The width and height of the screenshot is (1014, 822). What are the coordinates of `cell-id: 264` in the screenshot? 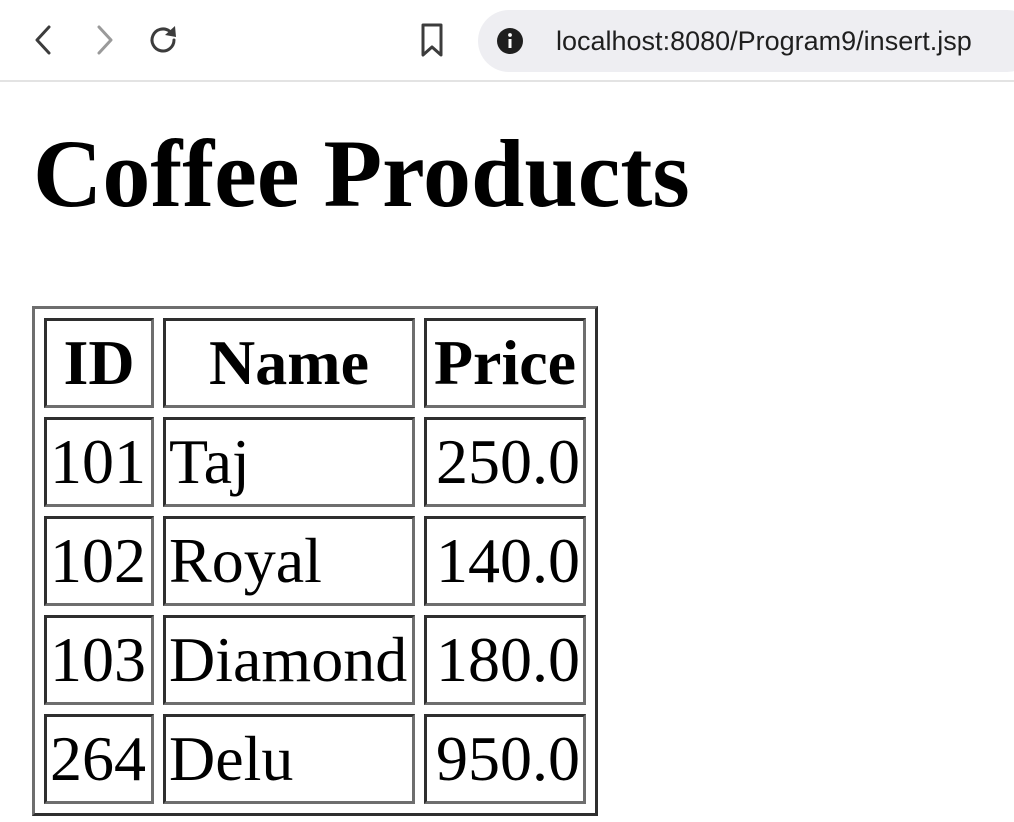 It's located at (99, 759).